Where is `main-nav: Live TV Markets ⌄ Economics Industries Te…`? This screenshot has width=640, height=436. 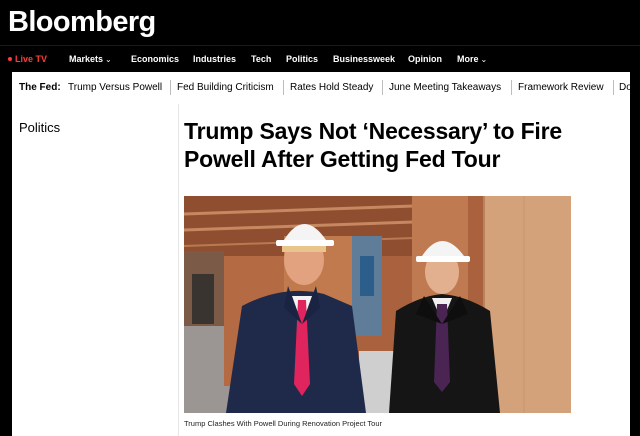
main-nav: Live TV Markets ⌄ Economics Industries Te… is located at coordinates (320, 59).